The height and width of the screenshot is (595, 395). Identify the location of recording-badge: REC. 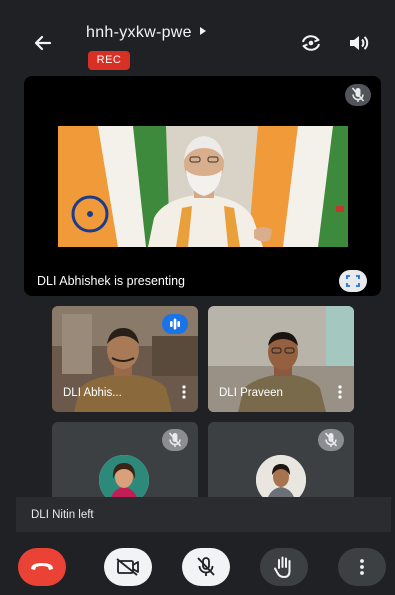
(109, 60).